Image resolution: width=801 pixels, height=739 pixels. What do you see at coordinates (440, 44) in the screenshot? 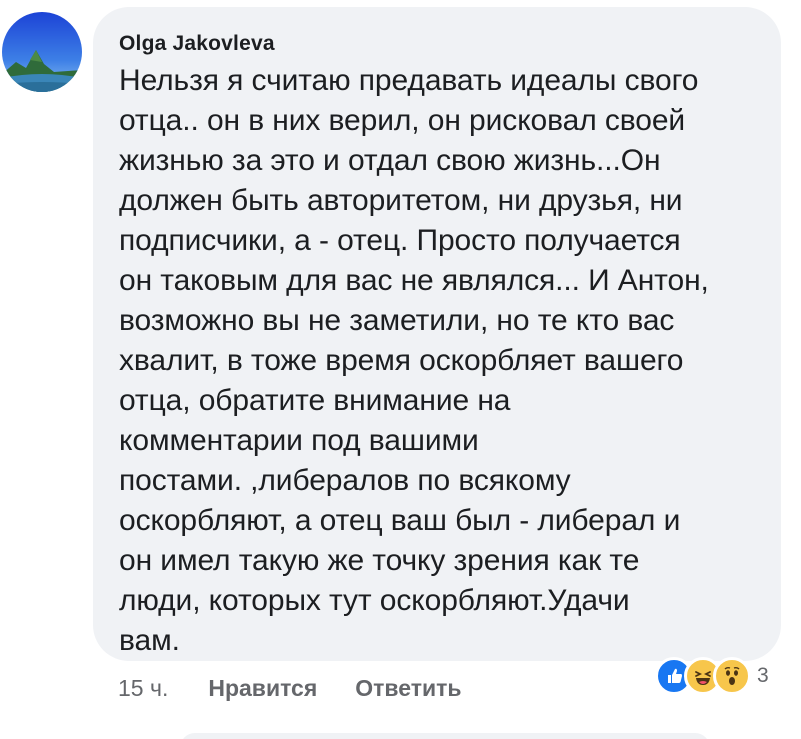
I see `comment-author: Olga Jakovleva` at bounding box center [440, 44].